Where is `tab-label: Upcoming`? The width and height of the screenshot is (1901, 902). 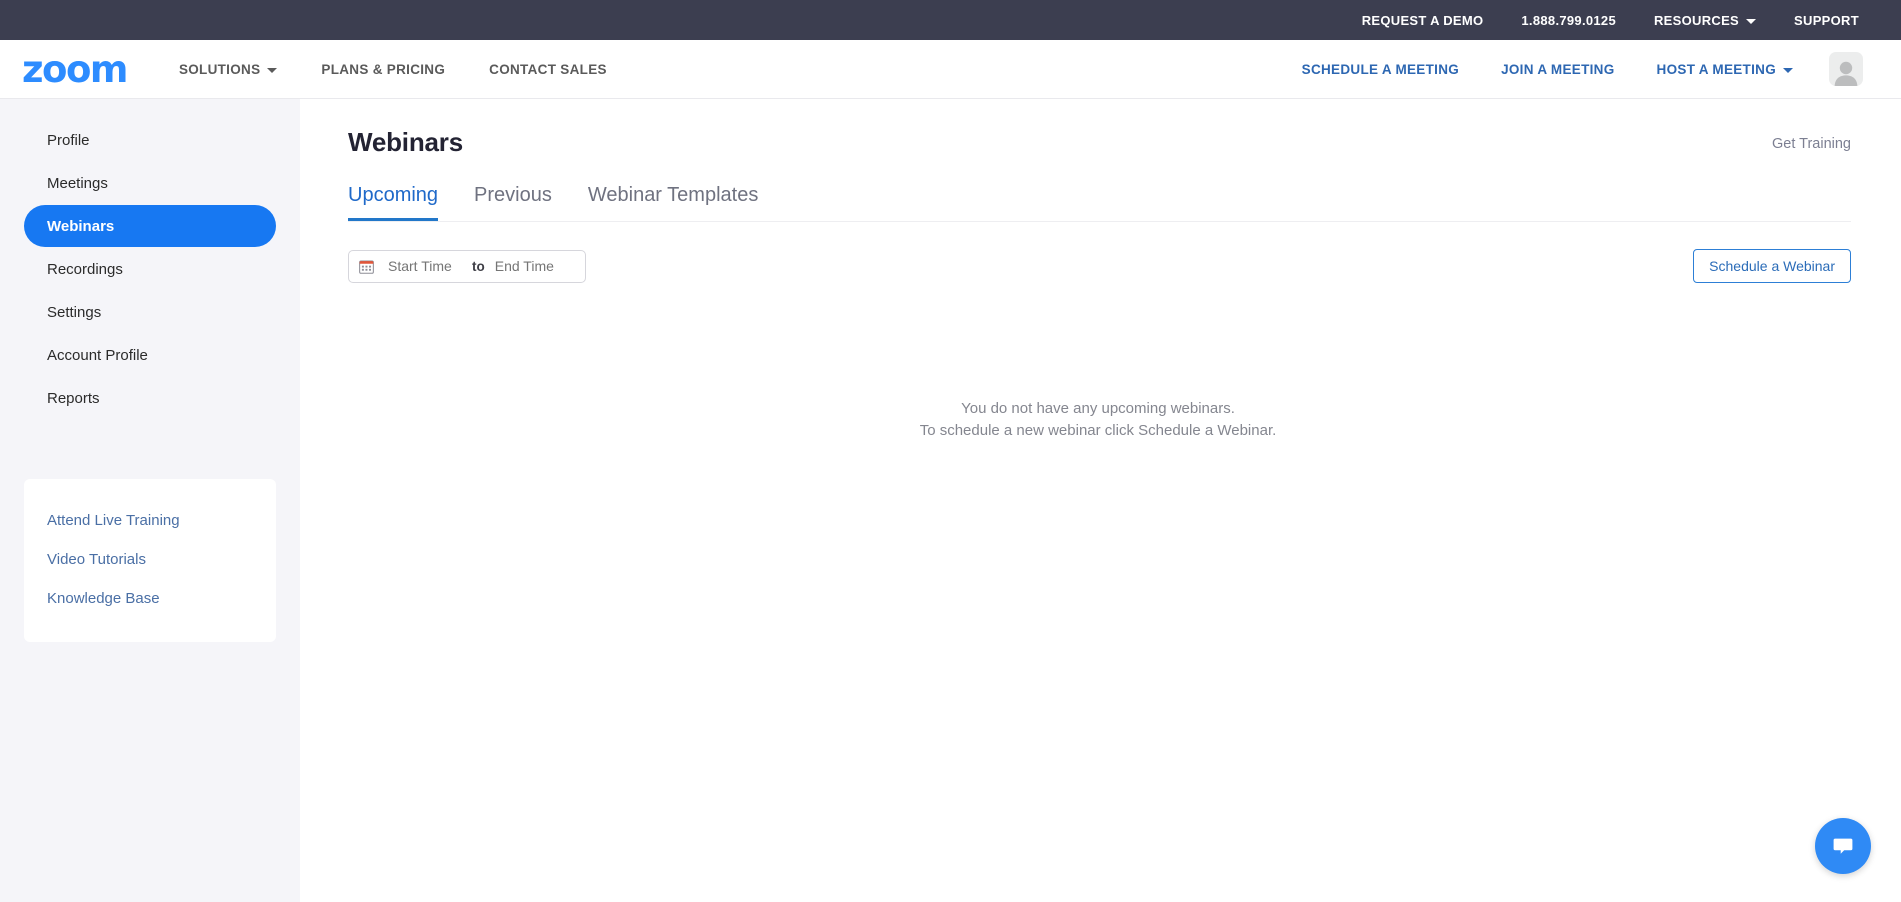
tab-label: Upcoming is located at coordinates (393, 195).